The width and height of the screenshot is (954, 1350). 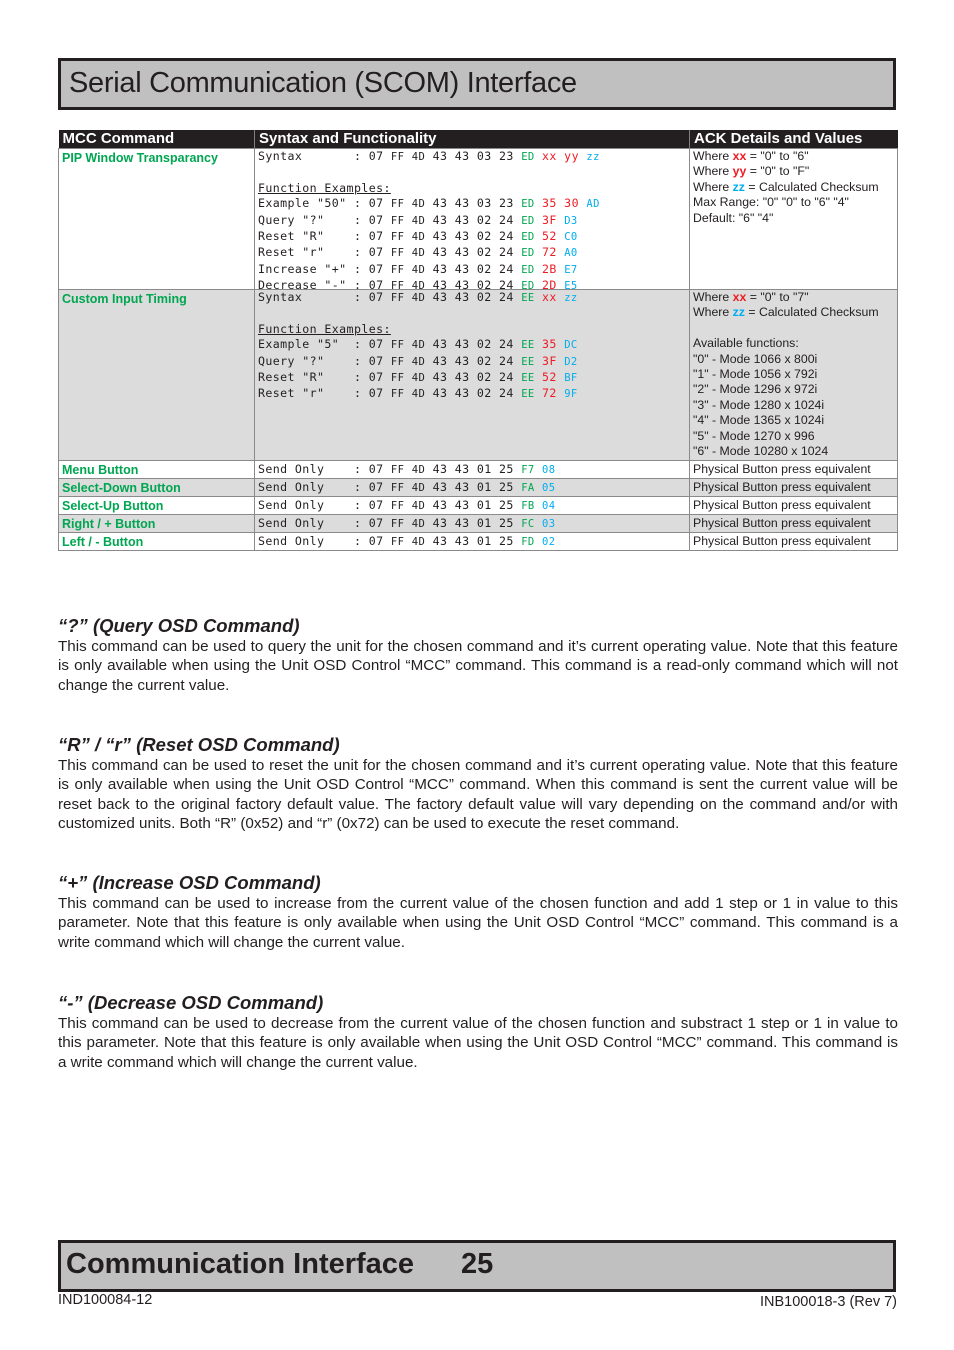 I want to click on command-byte: FB, so click(x=528, y=506).